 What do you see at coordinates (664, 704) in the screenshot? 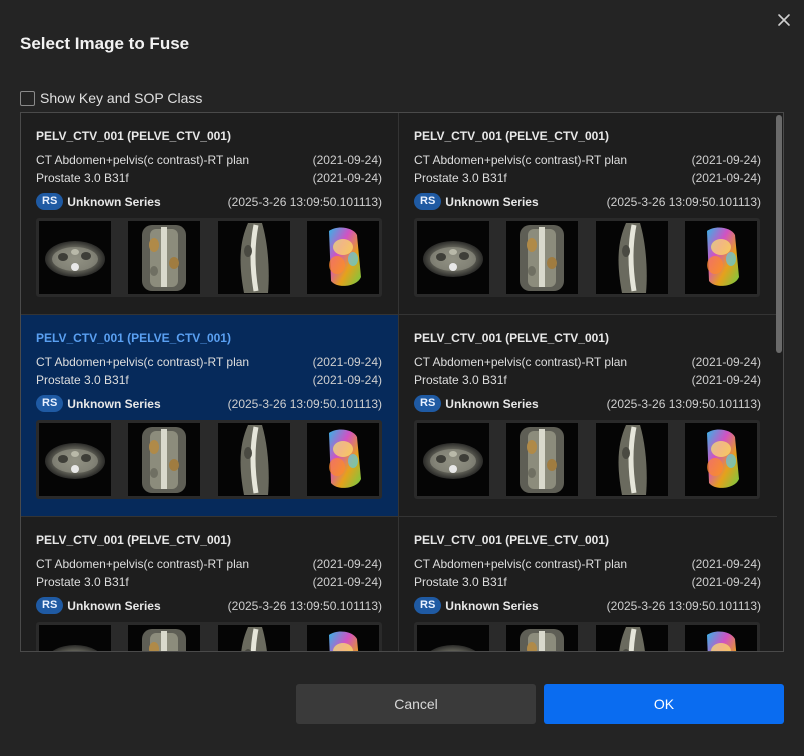
I see `ok-button: OK` at bounding box center [664, 704].